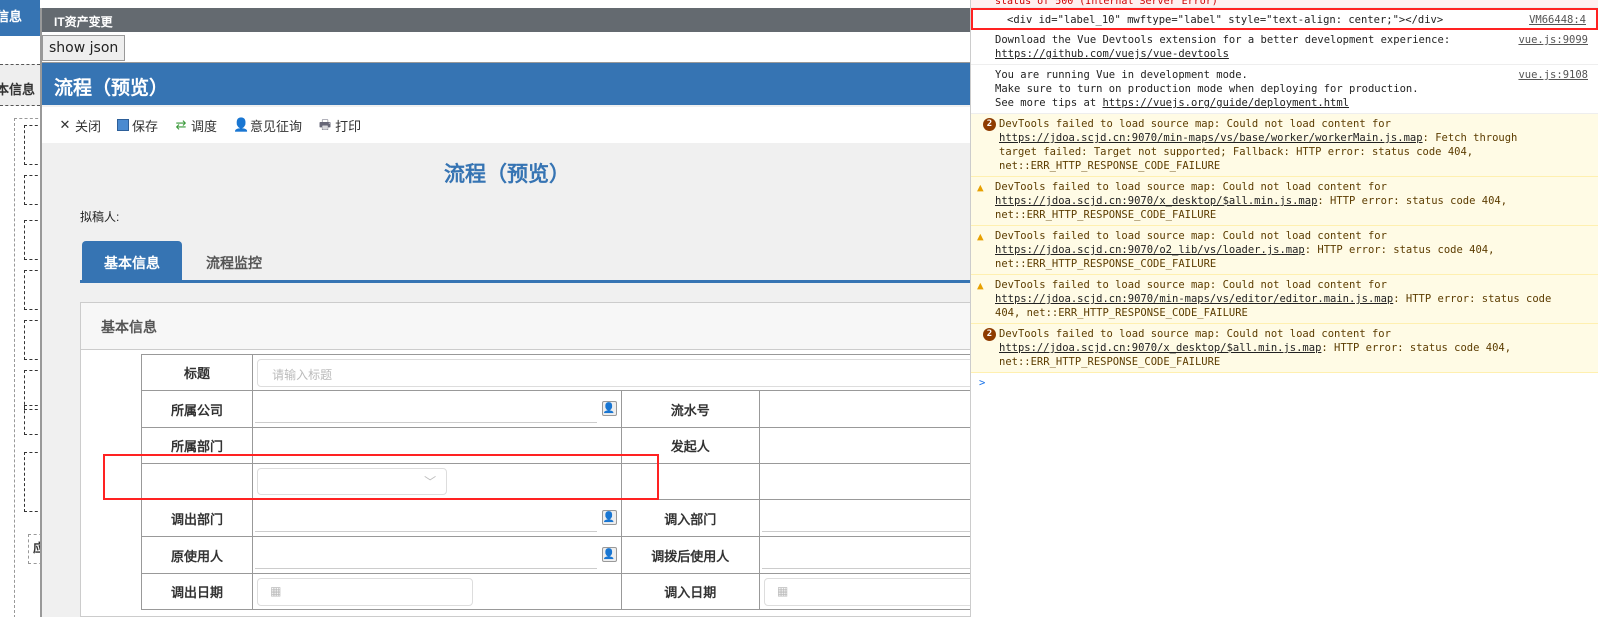  Describe the element at coordinates (267, 125) in the screenshot. I see `consult-button: 👤 意见征询` at that location.